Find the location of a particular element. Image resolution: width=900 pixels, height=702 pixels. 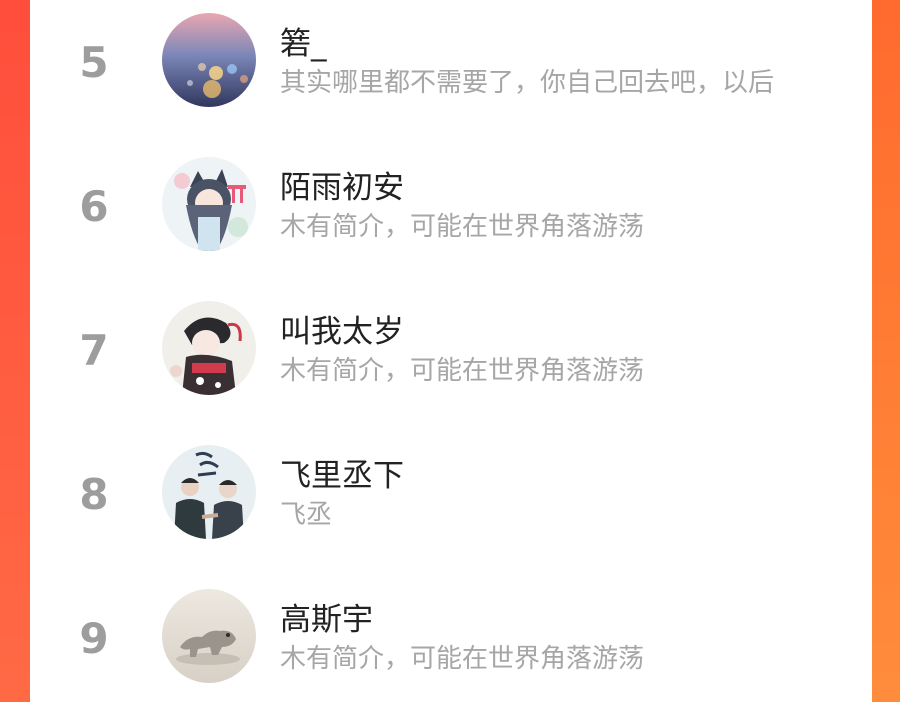

user-name: 箬_ is located at coordinates (303, 40).